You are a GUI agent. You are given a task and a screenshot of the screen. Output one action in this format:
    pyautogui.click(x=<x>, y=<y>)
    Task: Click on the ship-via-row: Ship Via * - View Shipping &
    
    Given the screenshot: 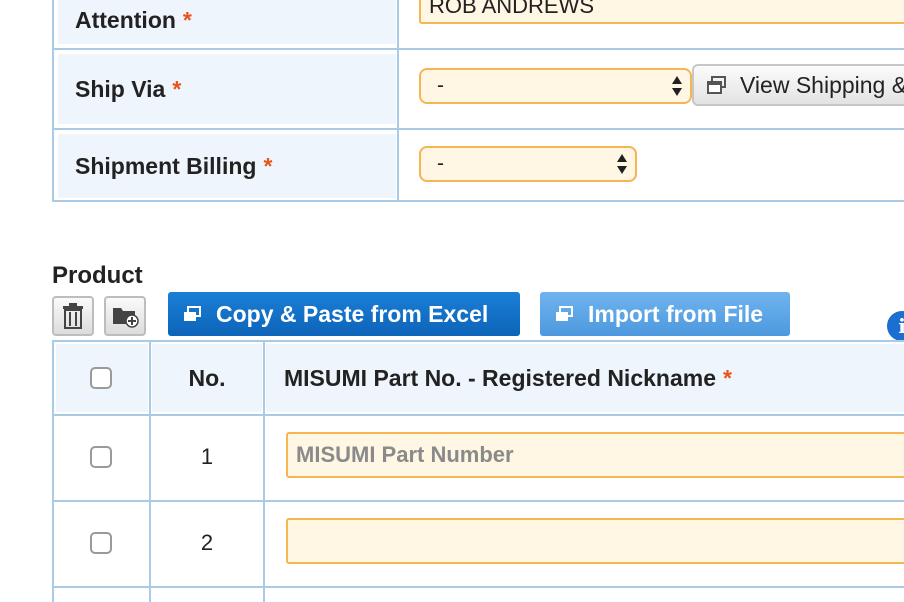 What is the action you would take?
    pyautogui.click(x=479, y=90)
    